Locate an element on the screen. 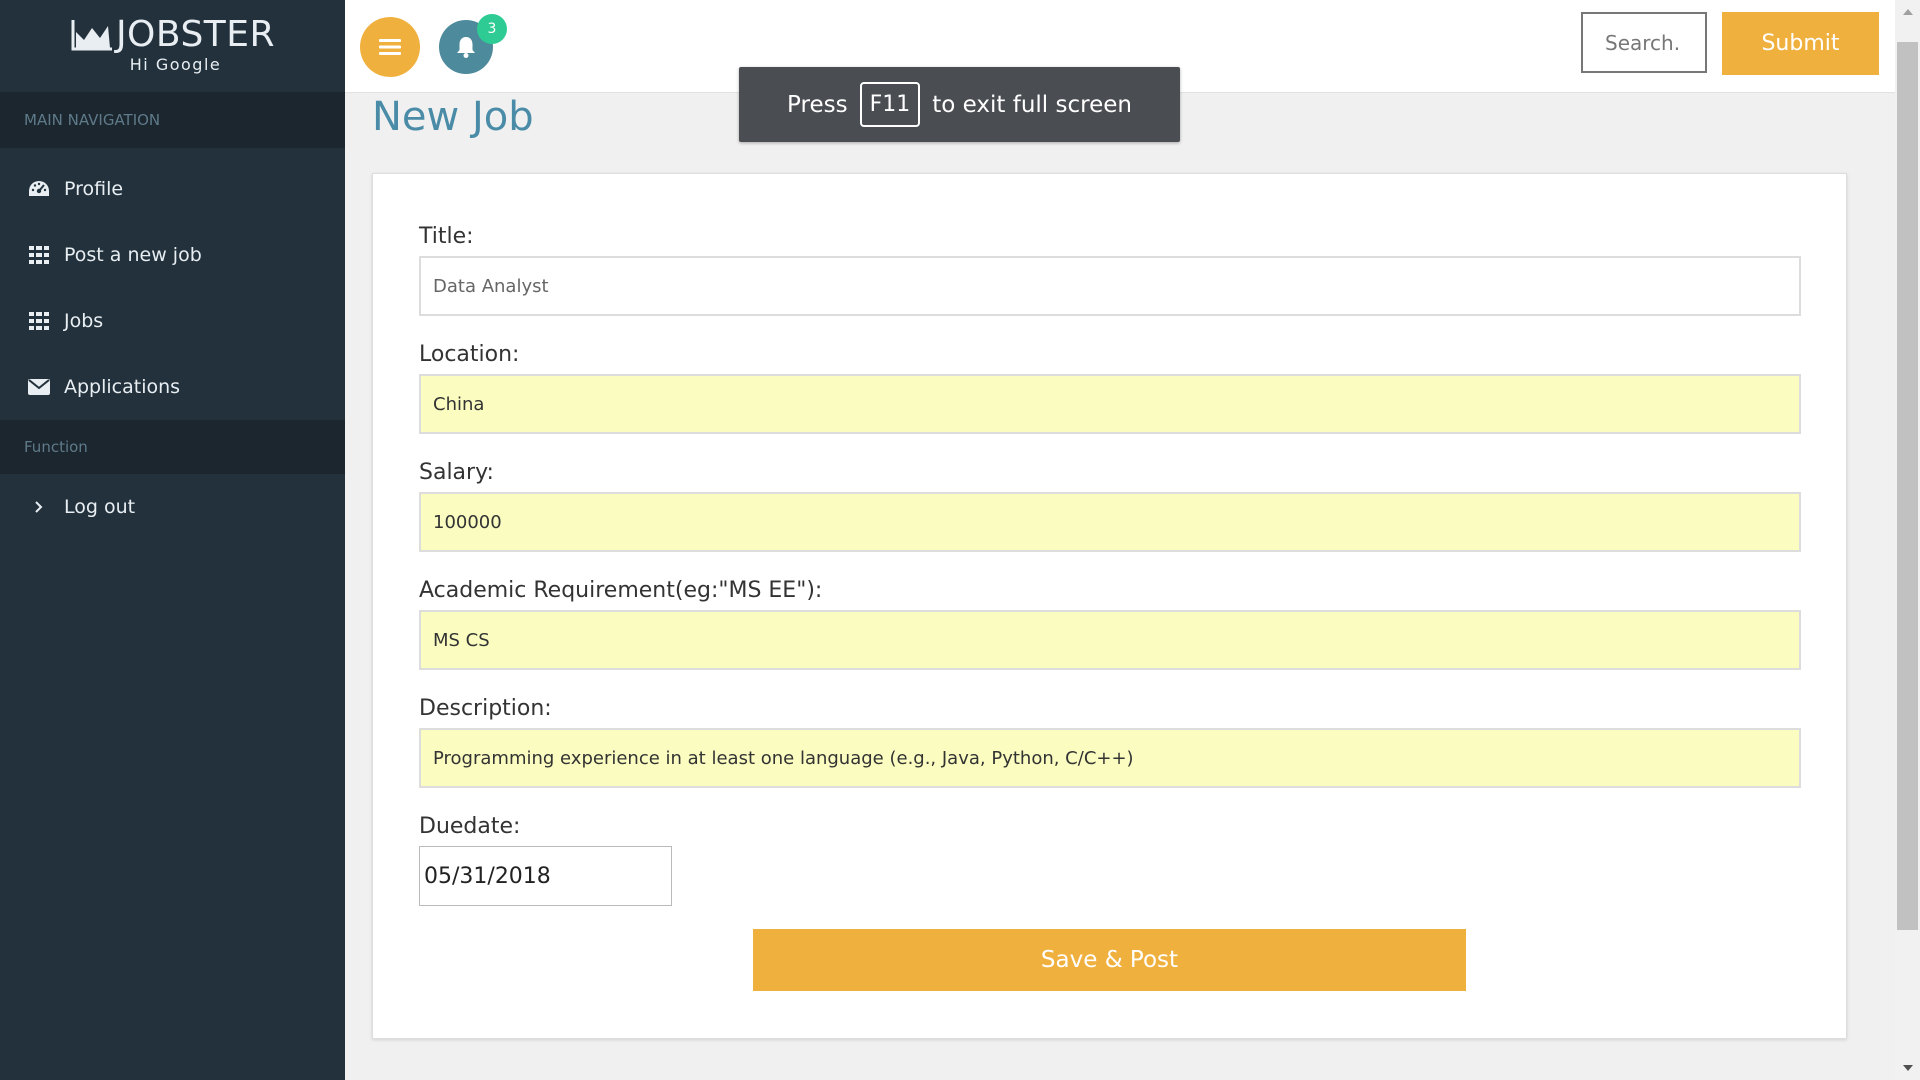 The image size is (1920, 1080). fullscreen-exit-toast: Press F11 to exit full screen is located at coordinates (959, 104).